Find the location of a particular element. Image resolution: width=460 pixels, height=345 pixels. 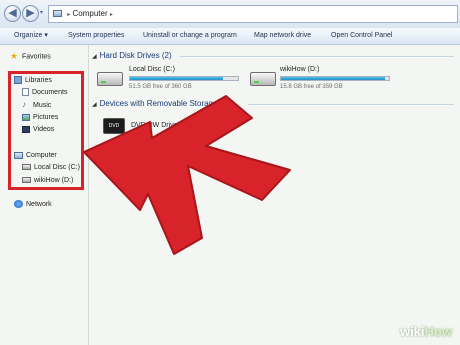

wikihow-watermark: wikiHow is located at coordinates (425, 331).